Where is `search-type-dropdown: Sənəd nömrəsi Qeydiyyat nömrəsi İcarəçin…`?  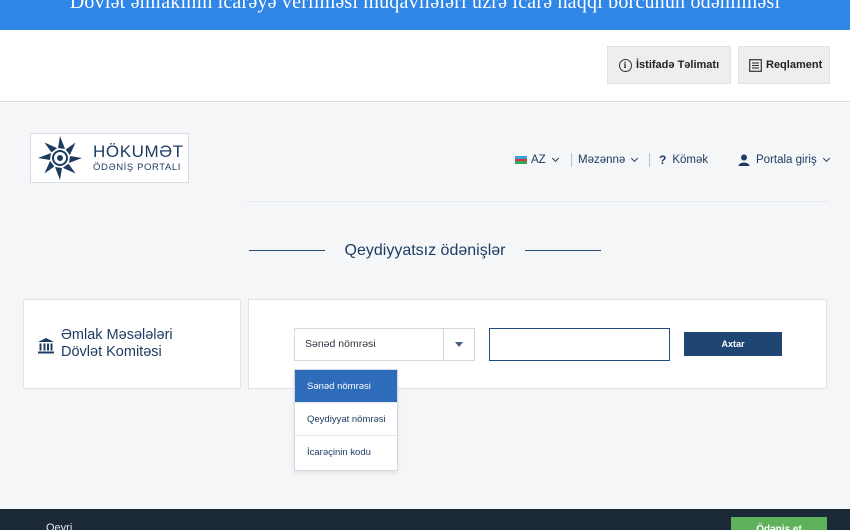
search-type-dropdown: Sənəd nömrəsi Qeydiyyat nömrəsi İcarəçin… is located at coordinates (346, 420).